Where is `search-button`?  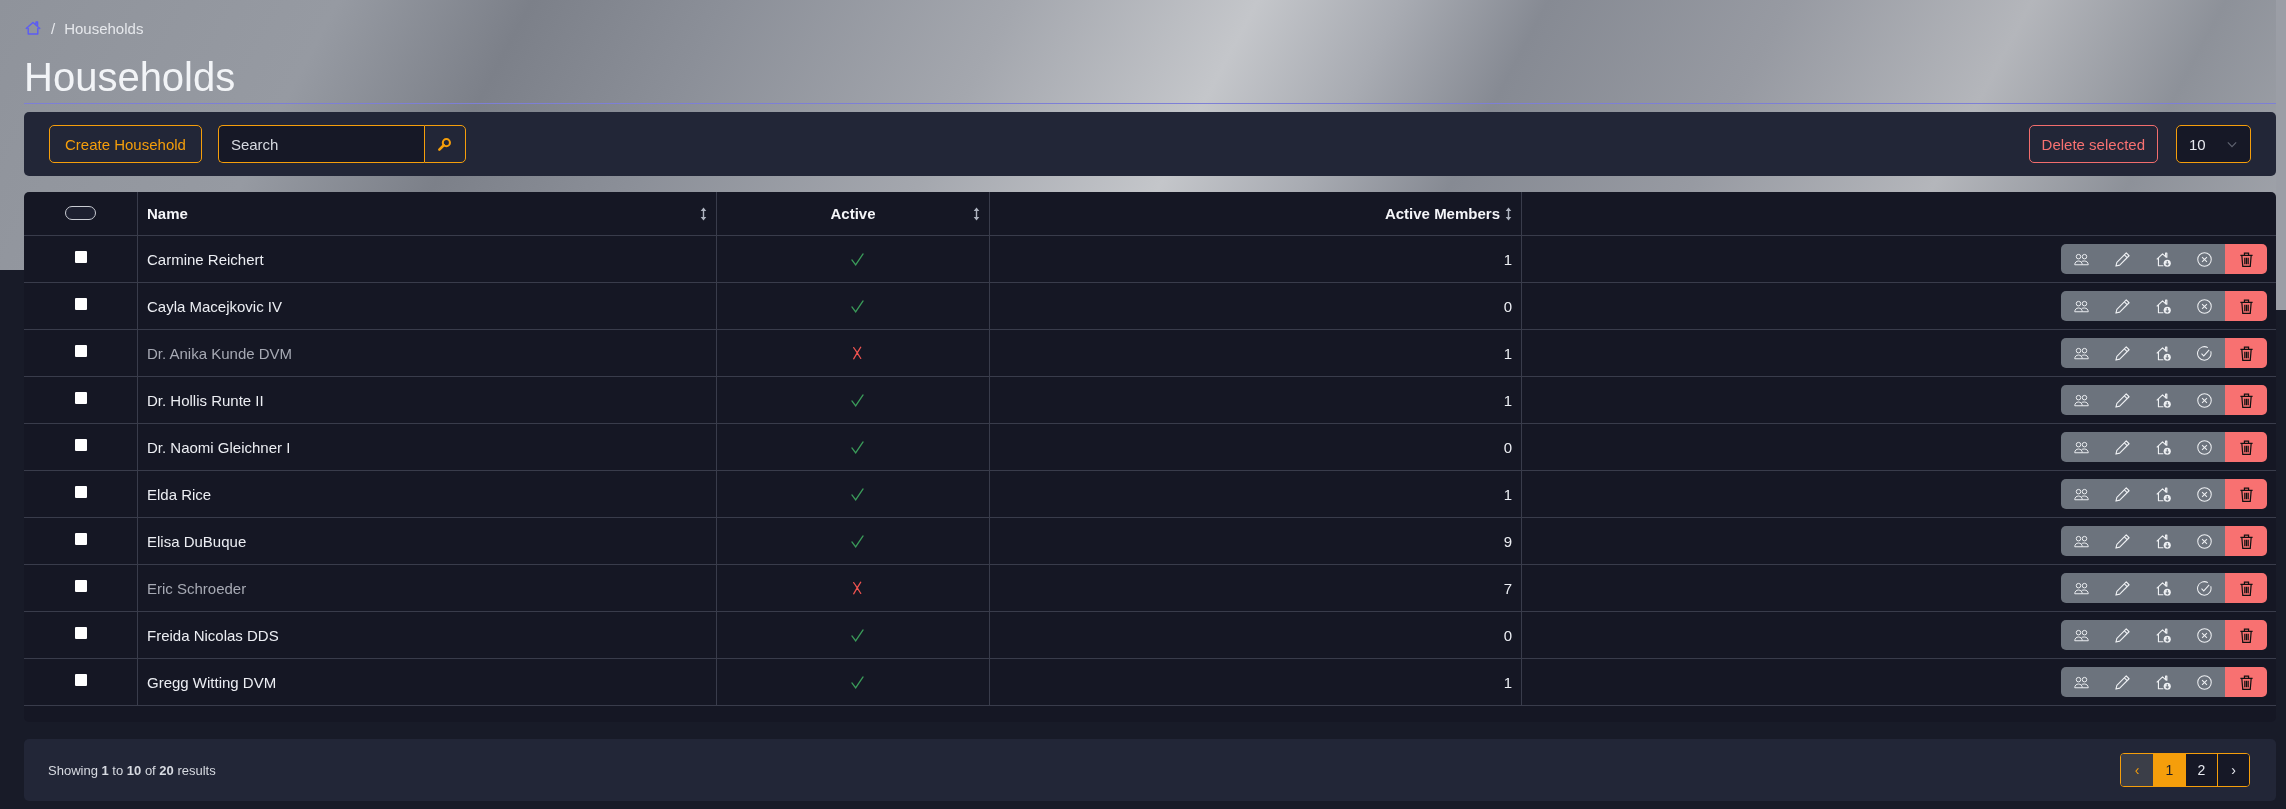 search-button is located at coordinates (444, 144).